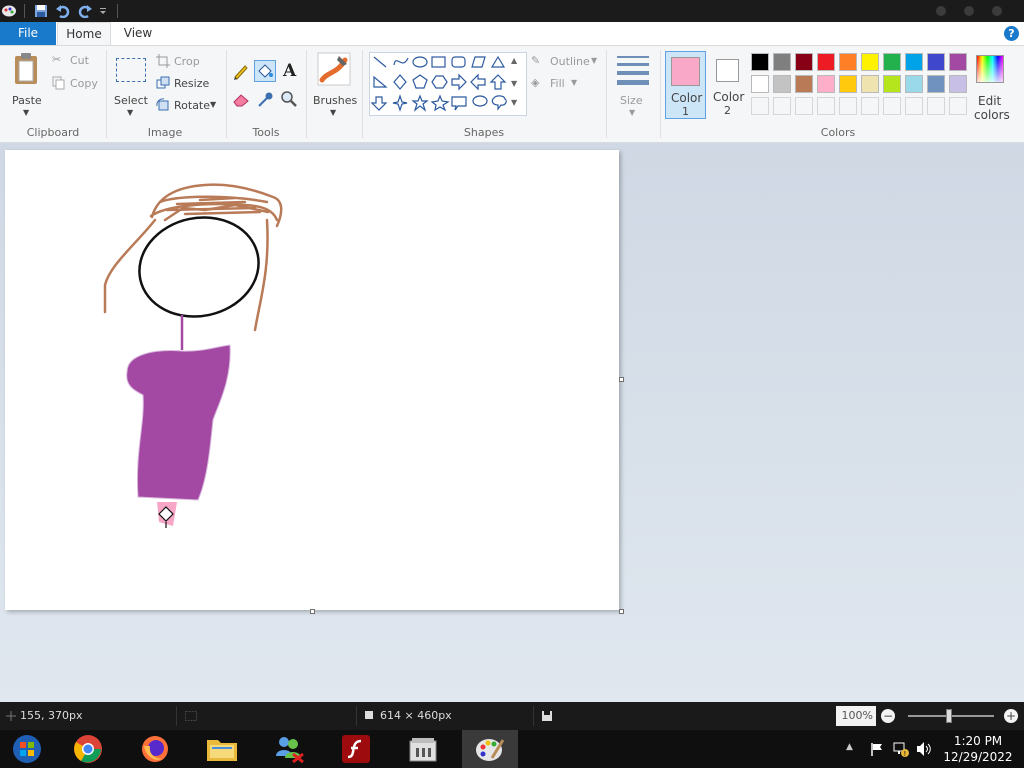  I want to click on shapes-expand: ▼, so click(514, 102).